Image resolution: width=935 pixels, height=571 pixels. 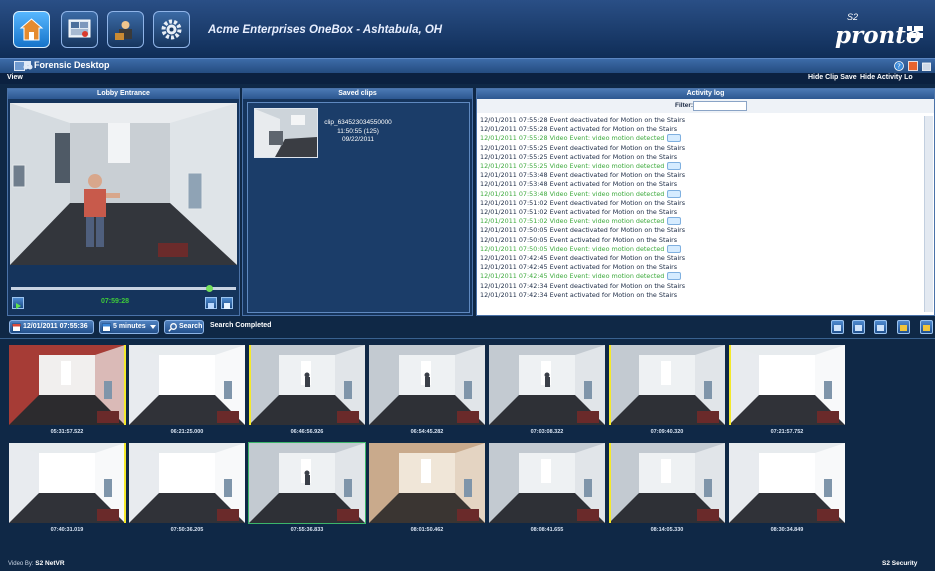 I want to click on clip-time: 11:50:55 (125), so click(x=358, y=131).